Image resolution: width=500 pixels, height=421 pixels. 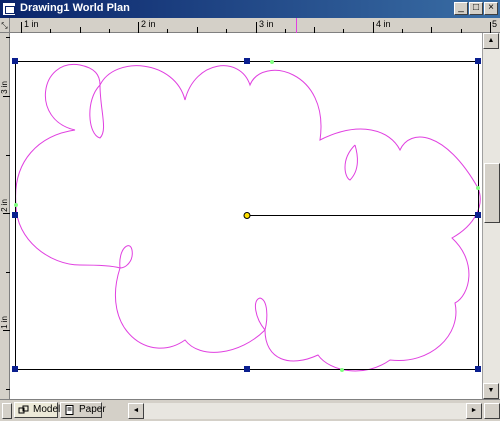 What do you see at coordinates (15, 215) in the screenshot?
I see `handle-middle-left` at bounding box center [15, 215].